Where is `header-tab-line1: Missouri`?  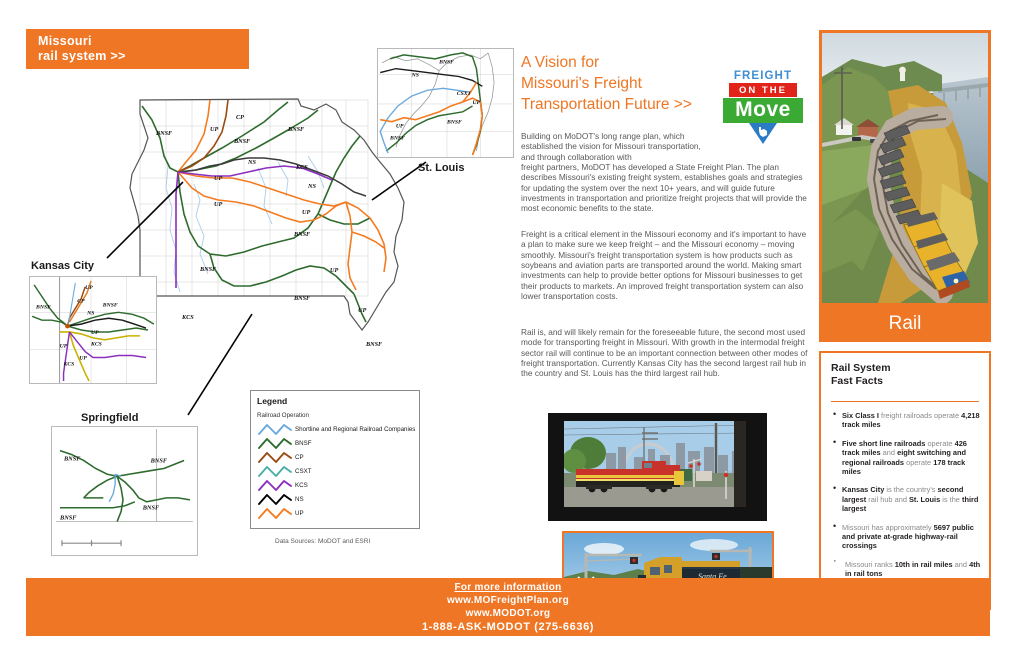
header-tab-line1: Missouri is located at coordinates (65, 41).